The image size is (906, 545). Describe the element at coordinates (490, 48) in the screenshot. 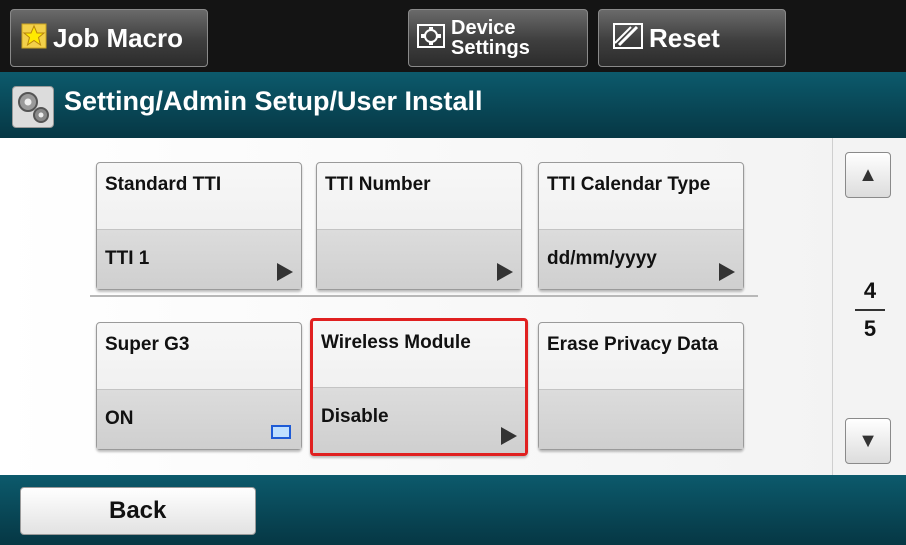

I see `device-settings-label-line2: Settings` at that location.